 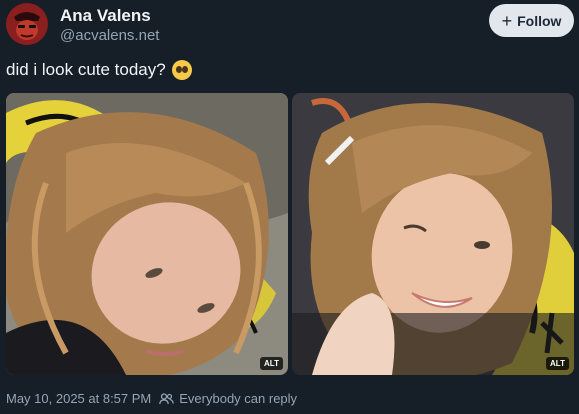 What do you see at coordinates (181, 70) in the screenshot?
I see `pleading-face-emoji` at bounding box center [181, 70].